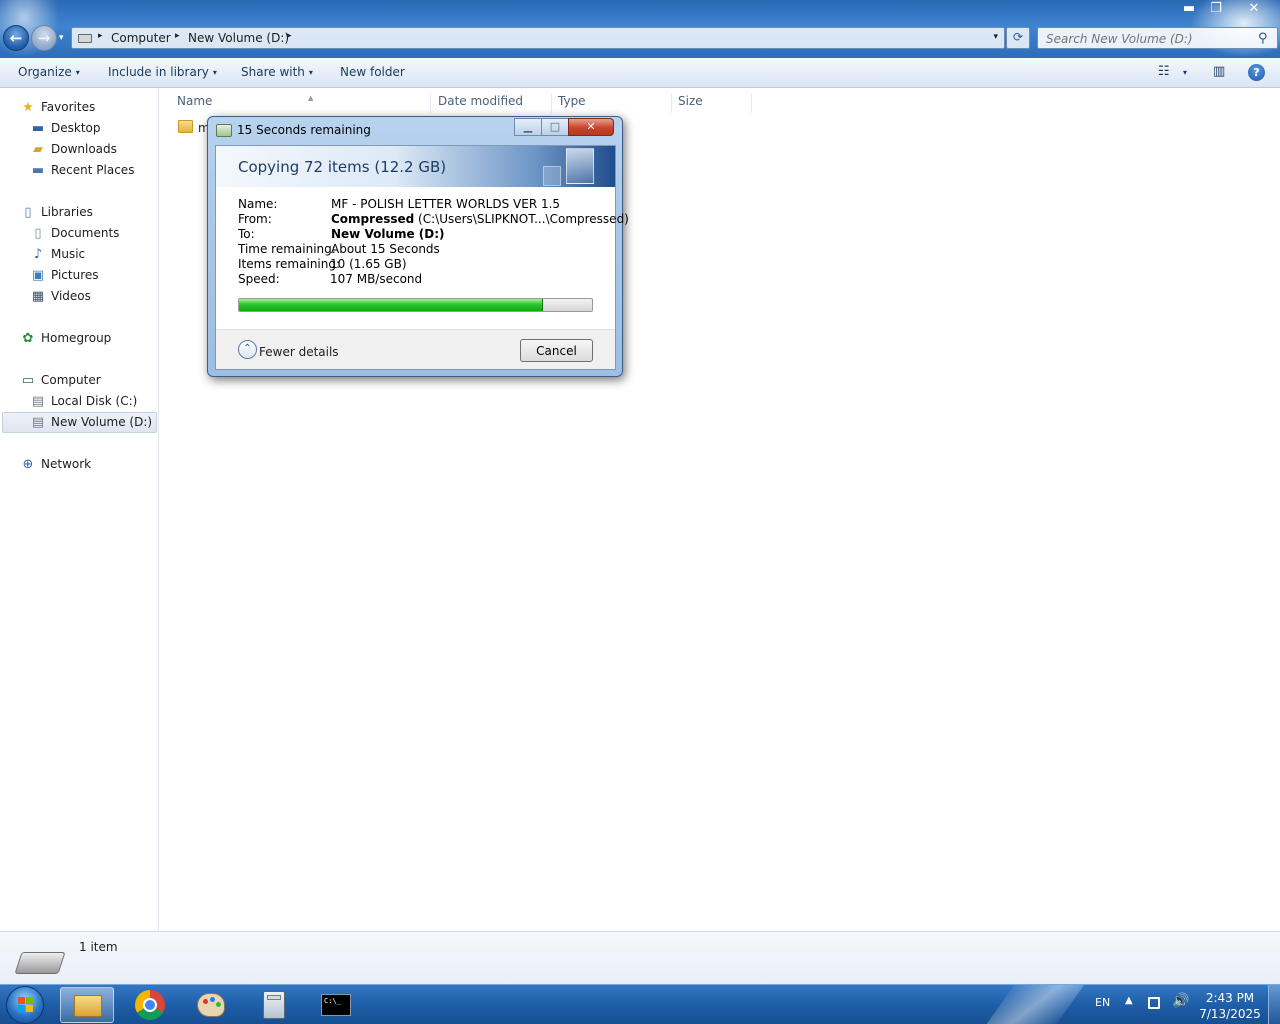 This screenshot has width=1280, height=1024. What do you see at coordinates (76, 128) in the screenshot?
I see `sidebar-item-label: Desktop` at bounding box center [76, 128].